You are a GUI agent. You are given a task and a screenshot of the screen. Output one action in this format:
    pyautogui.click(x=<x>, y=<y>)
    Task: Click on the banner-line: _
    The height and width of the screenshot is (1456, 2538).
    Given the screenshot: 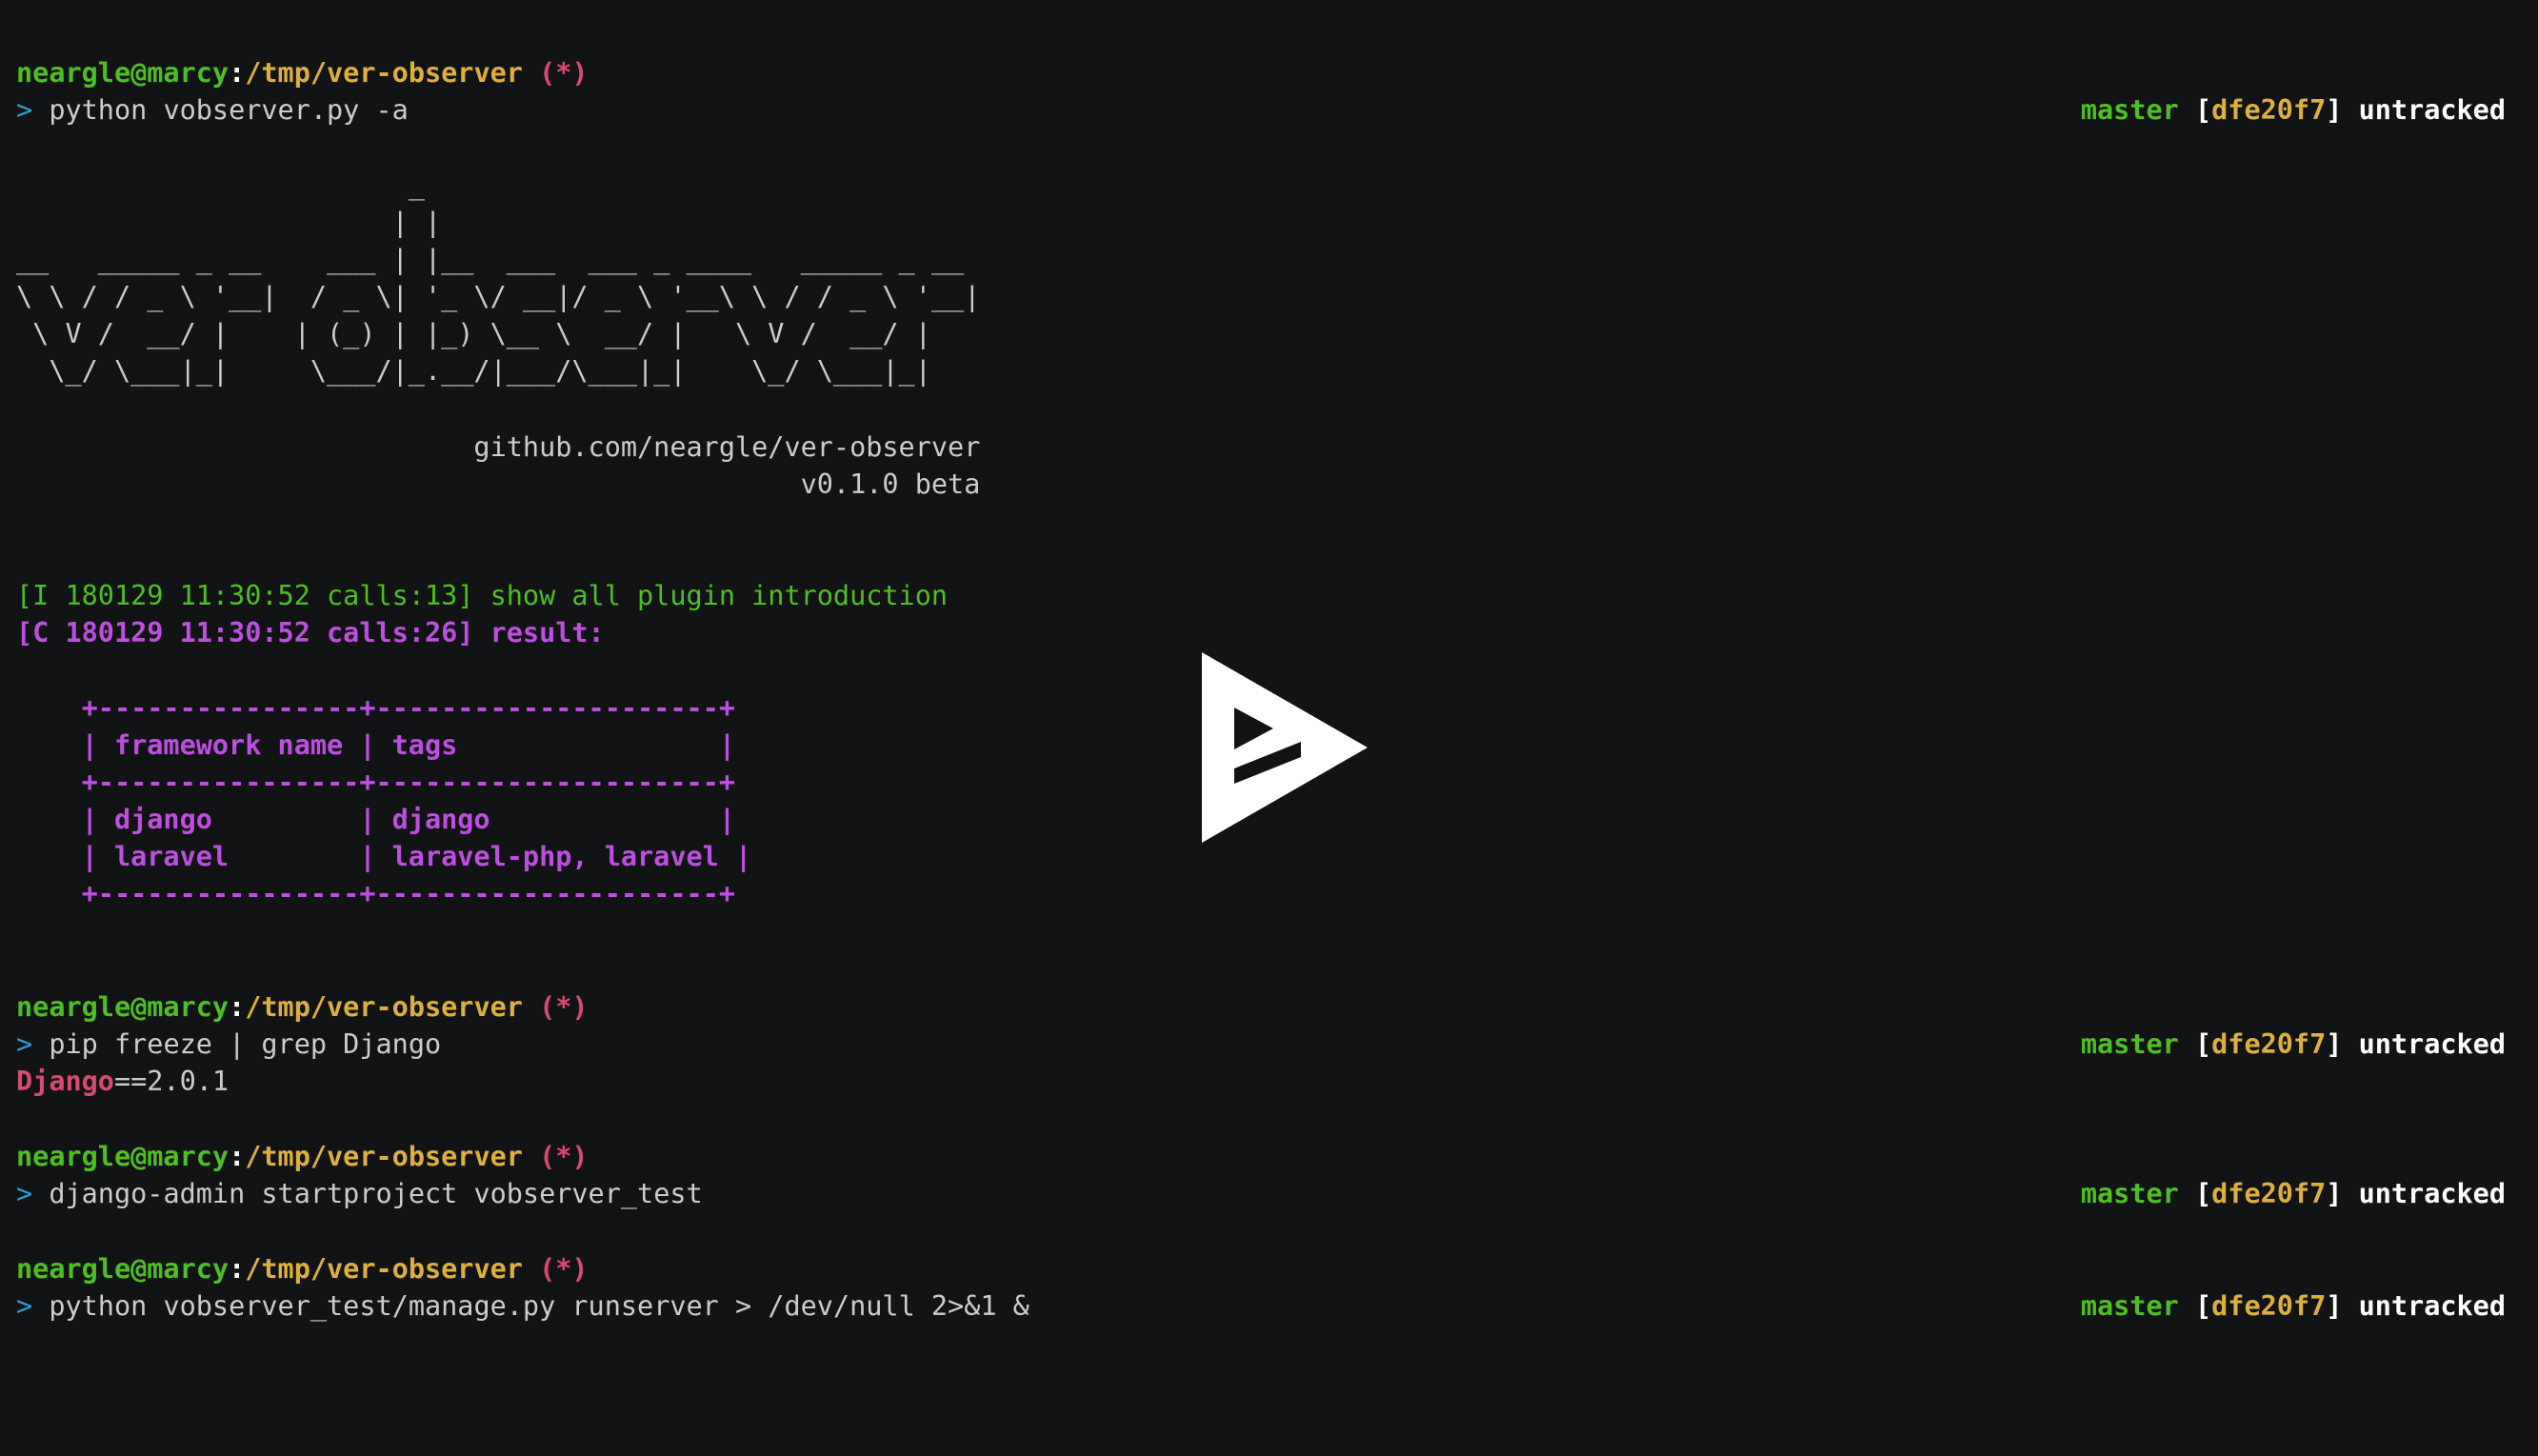 What is the action you would take?
    pyautogui.click(x=220, y=185)
    